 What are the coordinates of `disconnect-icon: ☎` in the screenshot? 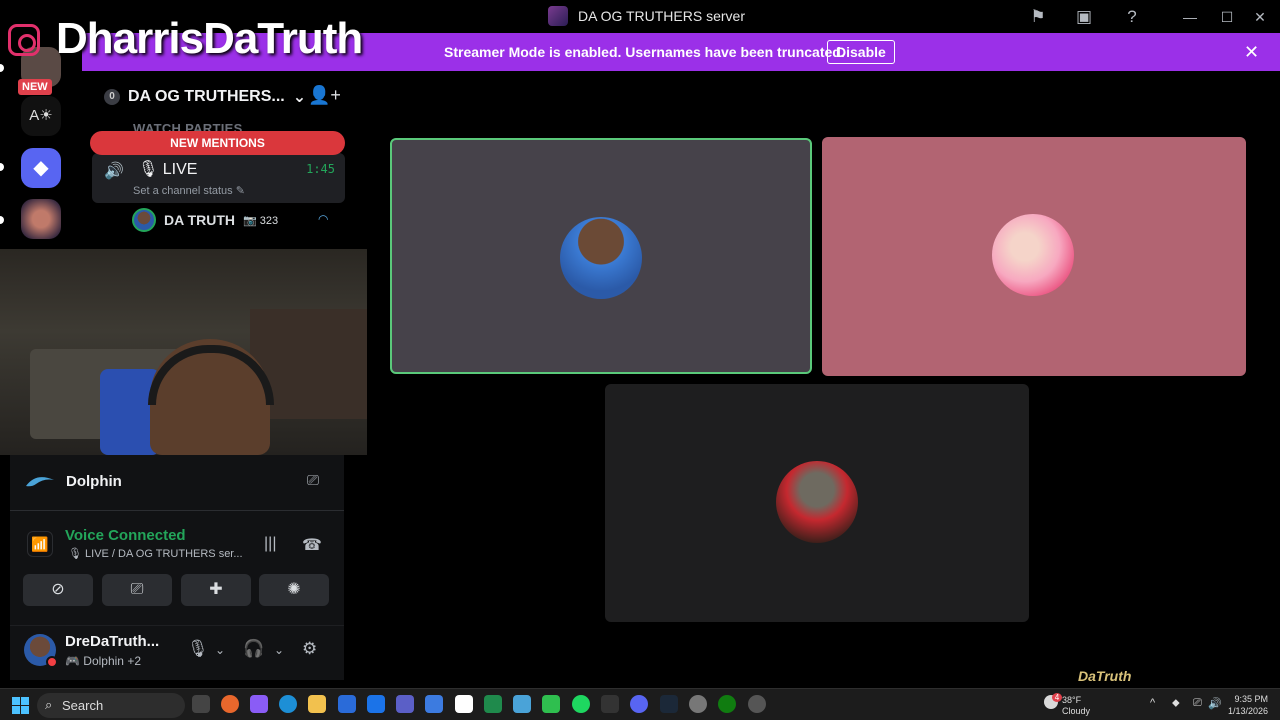 It's located at (312, 545).